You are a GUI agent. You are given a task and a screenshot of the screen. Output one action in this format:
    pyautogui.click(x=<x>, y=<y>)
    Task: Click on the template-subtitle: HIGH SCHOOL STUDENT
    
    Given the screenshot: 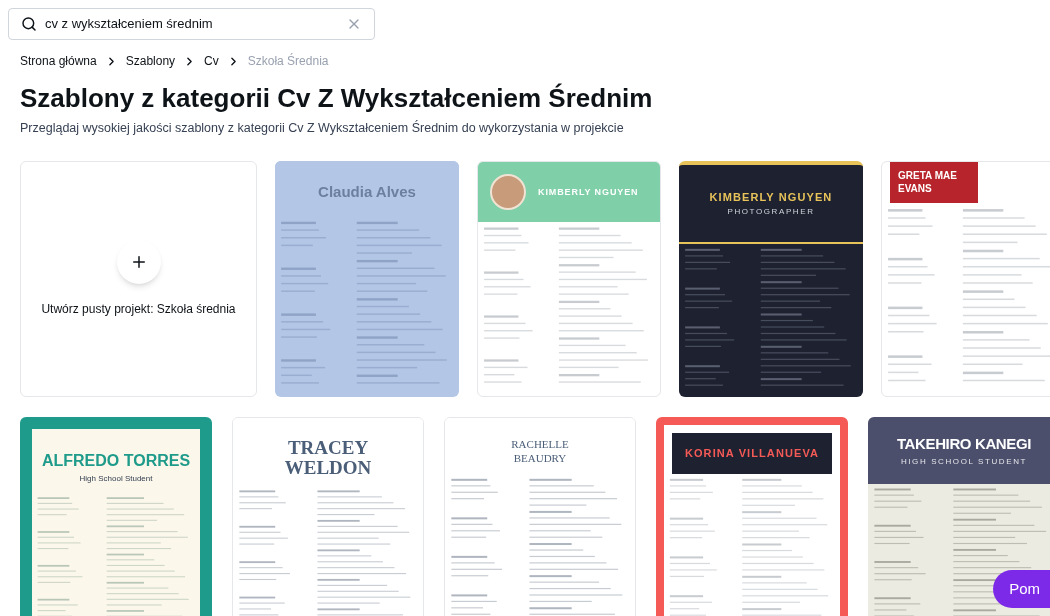 What is the action you would take?
    pyautogui.click(x=964, y=461)
    